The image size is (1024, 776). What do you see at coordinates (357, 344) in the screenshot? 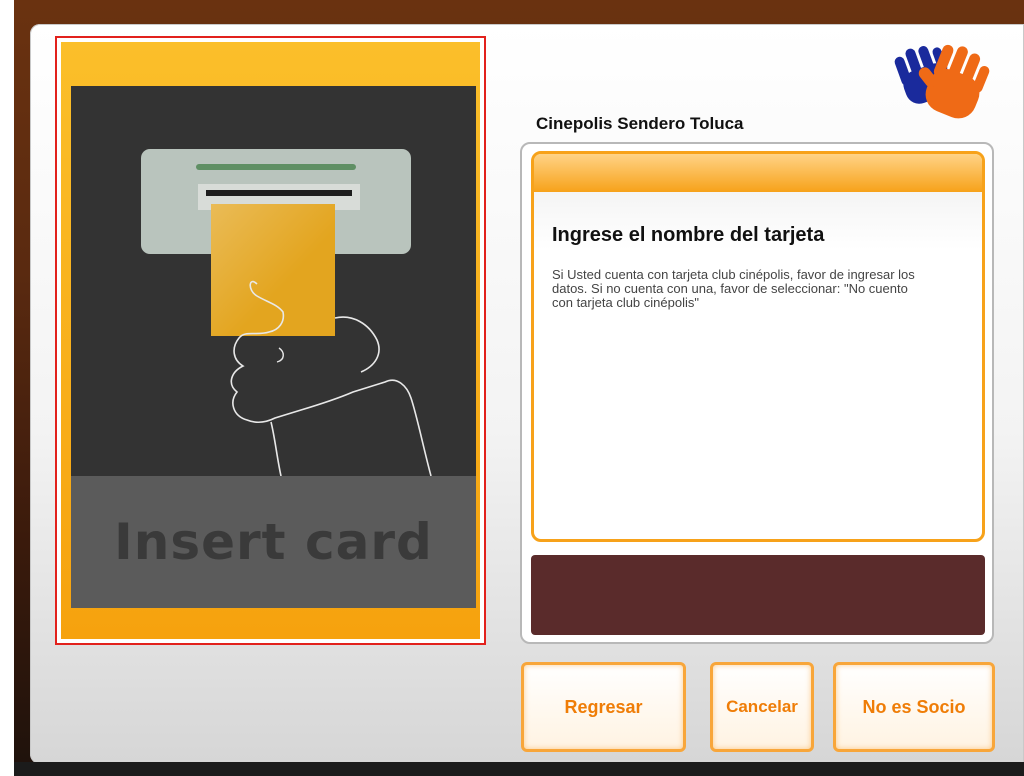
I see `hand-thumb-outline` at bounding box center [357, 344].